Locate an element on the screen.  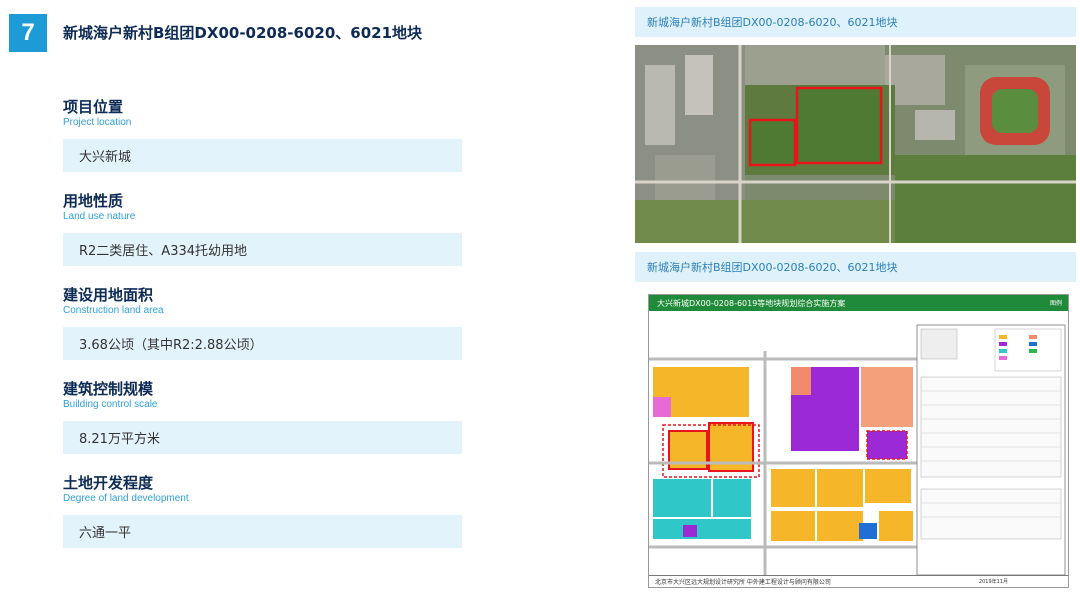
section-title-cn: 项目位置 is located at coordinates (93, 107).